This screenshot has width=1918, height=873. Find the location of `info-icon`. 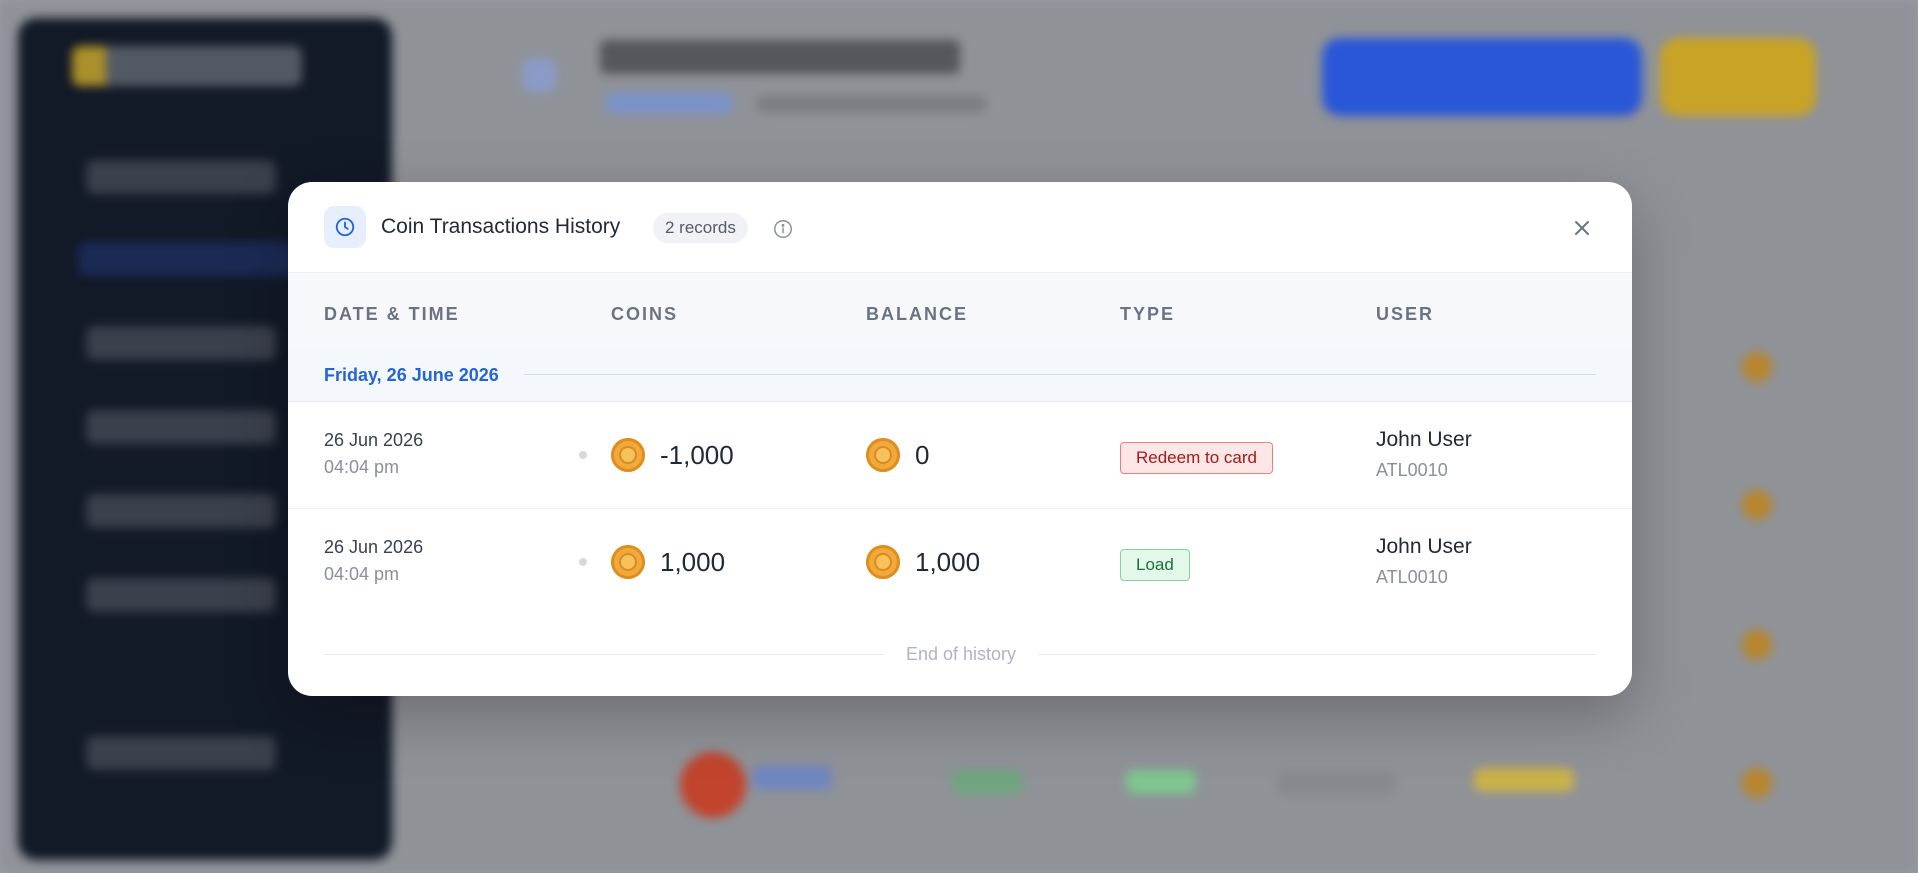

info-icon is located at coordinates (783, 229).